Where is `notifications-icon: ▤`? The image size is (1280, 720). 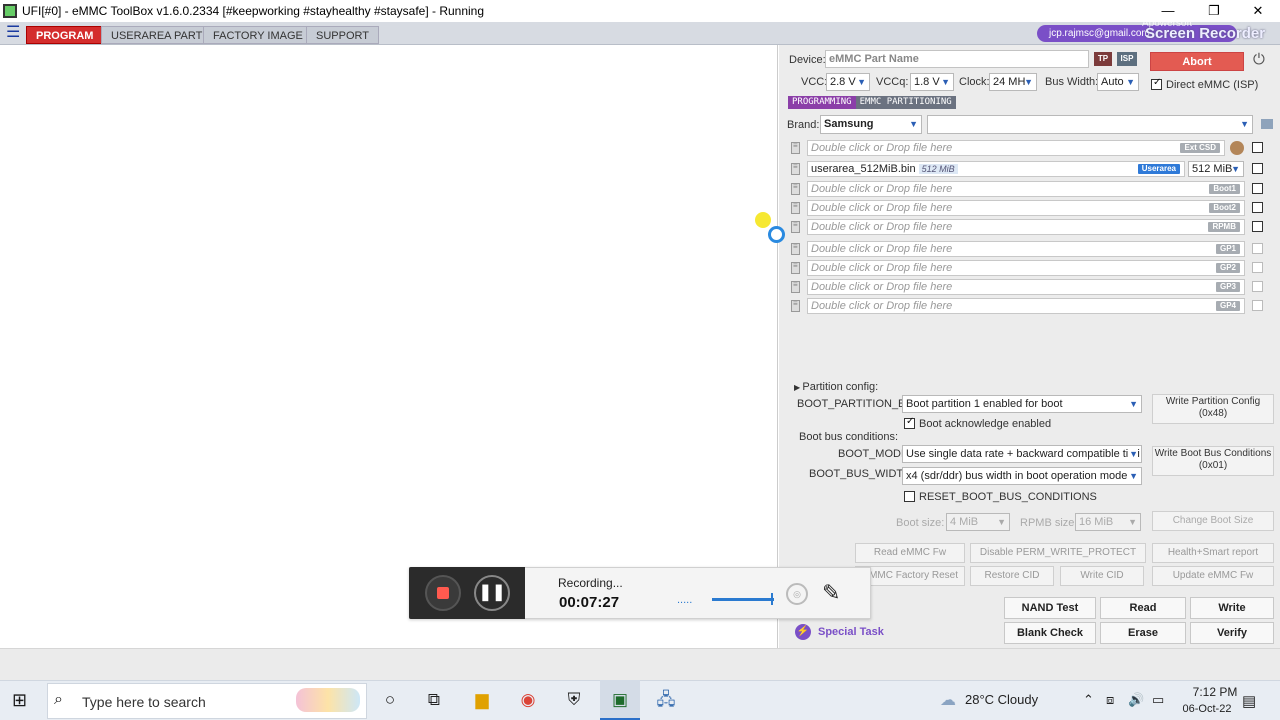 notifications-icon: ▤ is located at coordinates (1249, 701).